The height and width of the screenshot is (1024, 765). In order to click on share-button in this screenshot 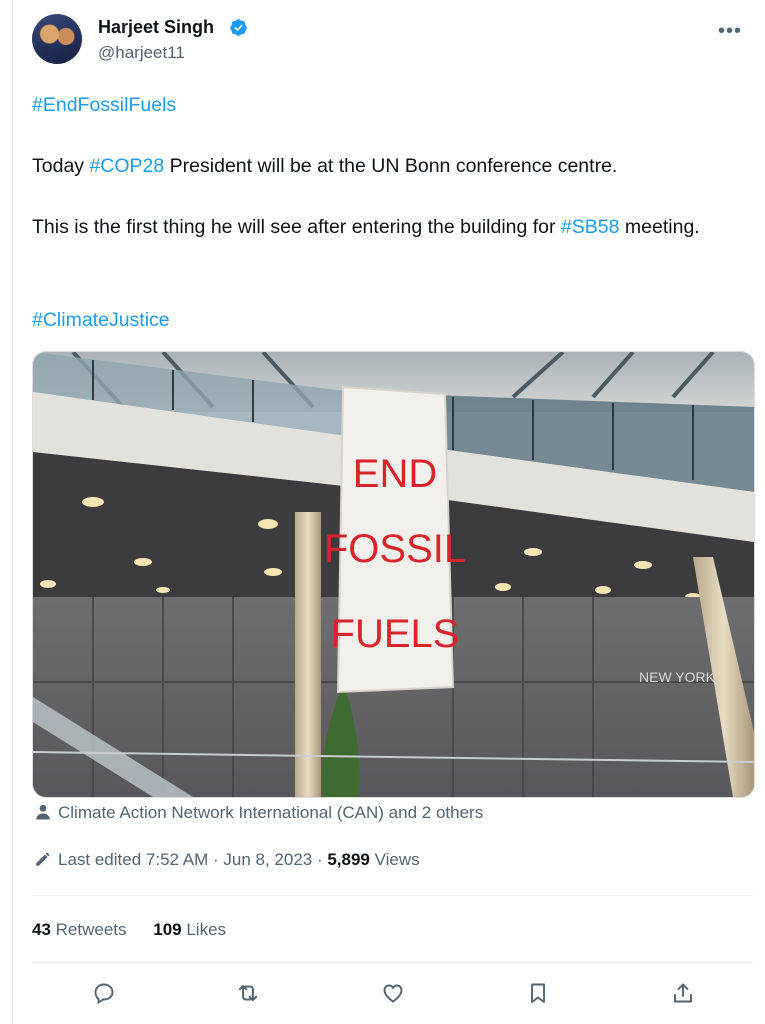, I will do `click(683, 993)`.